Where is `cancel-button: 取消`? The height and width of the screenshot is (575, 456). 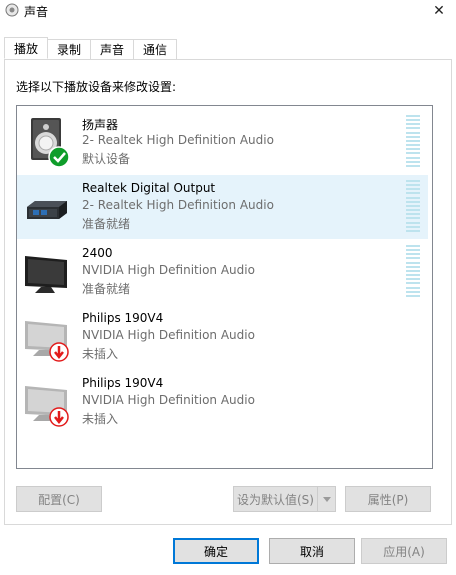 cancel-button: 取消 is located at coordinates (312, 551).